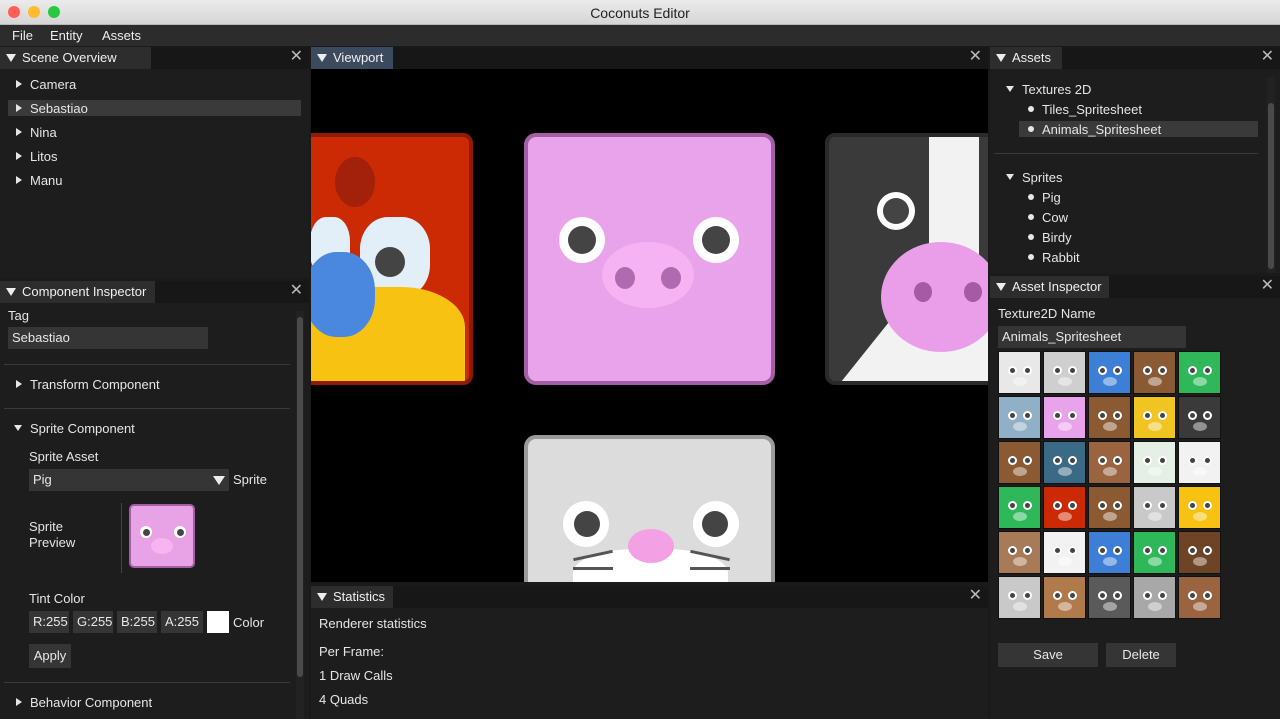  Describe the element at coordinates (218, 622) in the screenshot. I see `color-swatch` at that location.